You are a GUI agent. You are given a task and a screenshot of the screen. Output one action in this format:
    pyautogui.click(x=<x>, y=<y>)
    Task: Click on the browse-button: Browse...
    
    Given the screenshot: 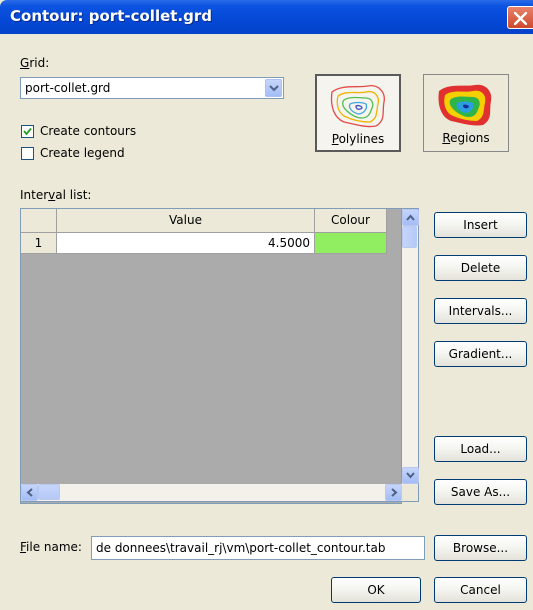 What is the action you would take?
    pyautogui.click(x=480, y=548)
    